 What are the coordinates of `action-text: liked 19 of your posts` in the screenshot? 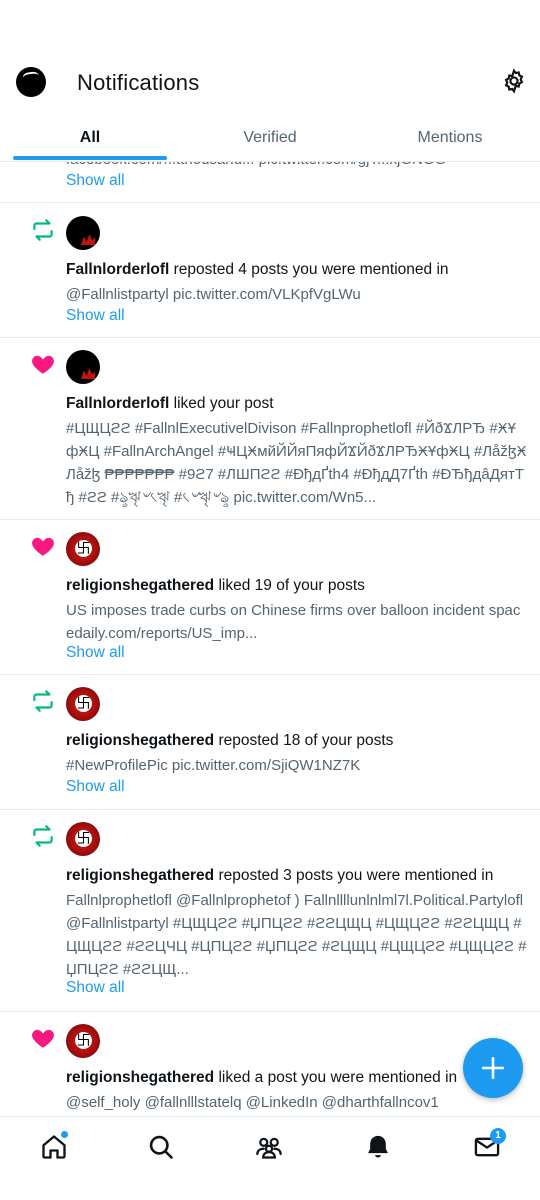 It's located at (289, 585).